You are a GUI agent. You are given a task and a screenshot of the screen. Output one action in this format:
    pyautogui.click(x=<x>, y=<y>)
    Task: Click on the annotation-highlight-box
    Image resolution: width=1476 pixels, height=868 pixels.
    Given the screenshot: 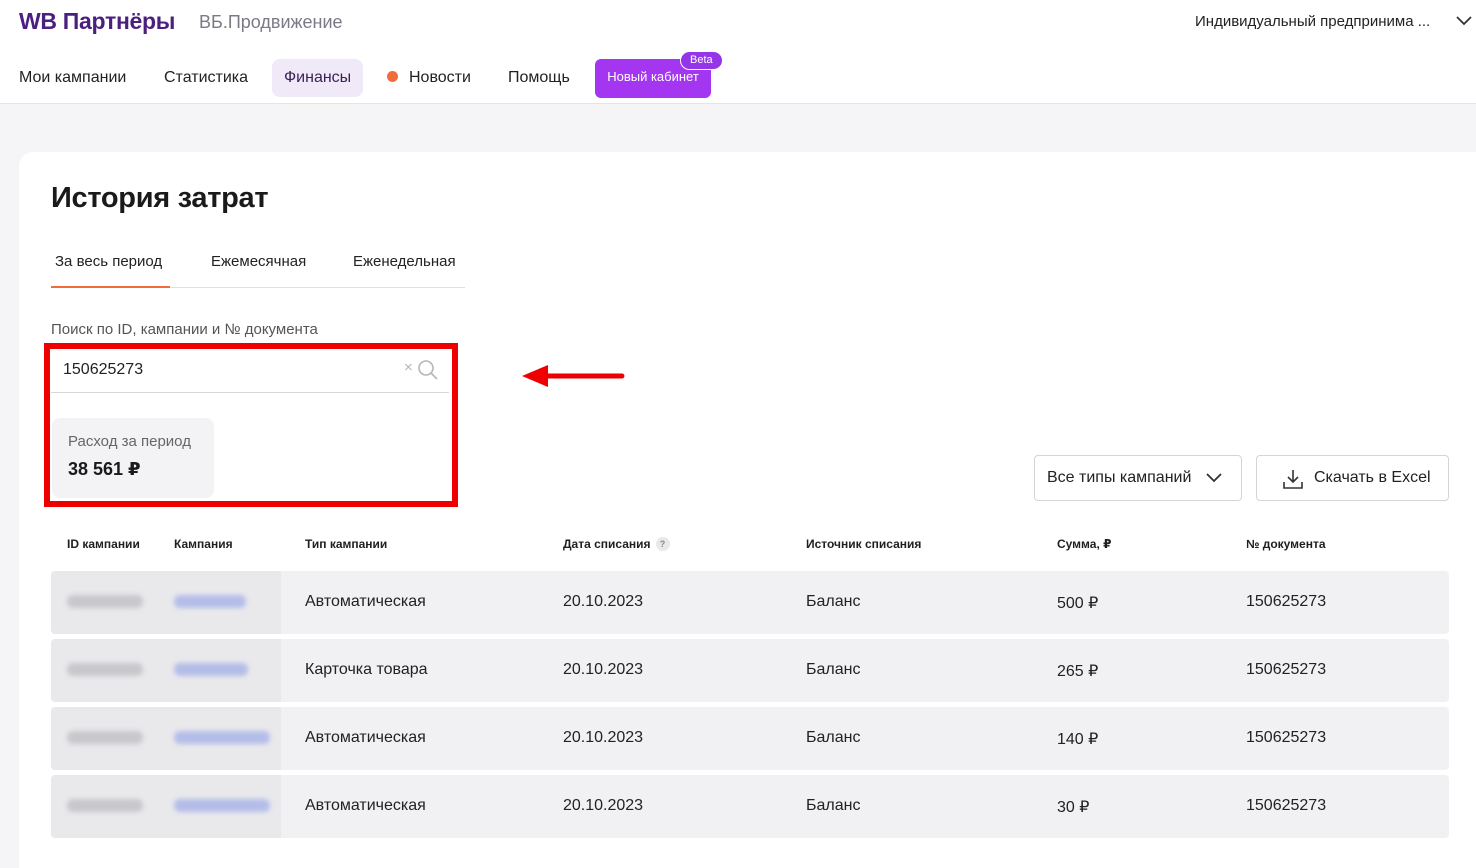 What is the action you would take?
    pyautogui.click(x=251, y=425)
    